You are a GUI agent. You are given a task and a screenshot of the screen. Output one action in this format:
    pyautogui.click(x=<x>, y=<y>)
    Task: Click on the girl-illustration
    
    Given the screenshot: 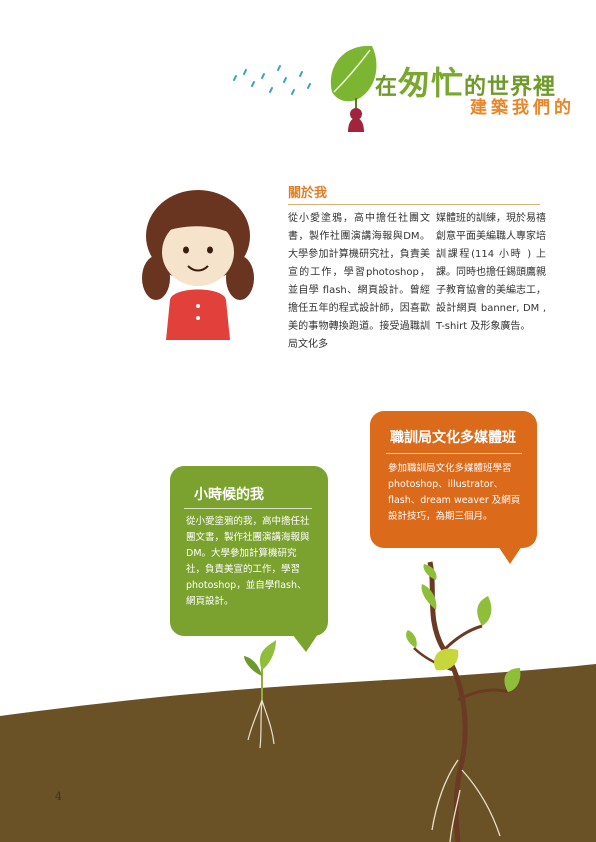 What is the action you would take?
    pyautogui.click(x=198, y=265)
    